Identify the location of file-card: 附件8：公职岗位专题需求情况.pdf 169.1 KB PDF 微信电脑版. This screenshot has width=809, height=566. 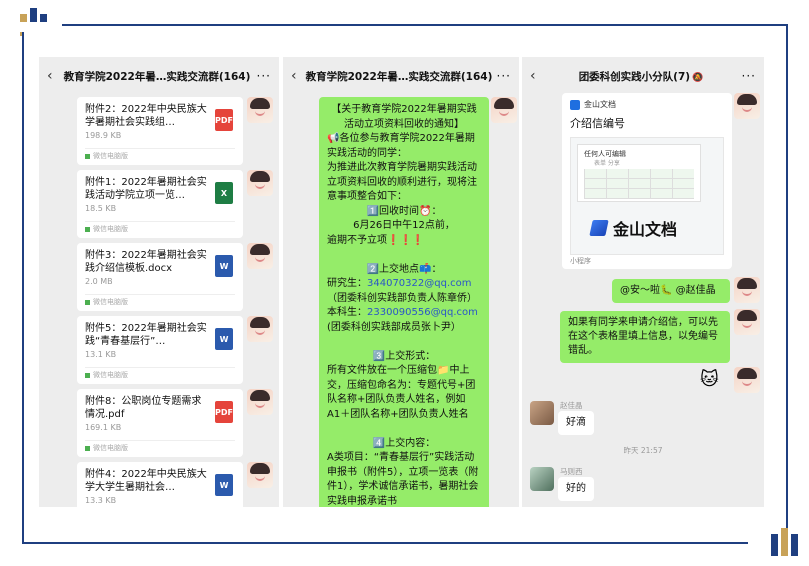
(160, 423).